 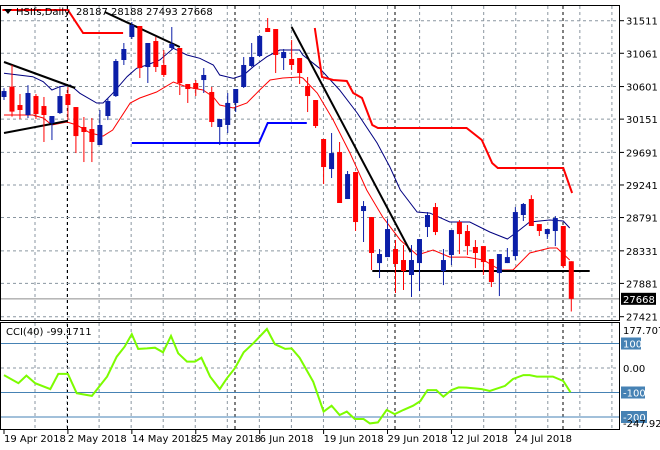 I want to click on price-tick-label: 27421, so click(x=642, y=318).